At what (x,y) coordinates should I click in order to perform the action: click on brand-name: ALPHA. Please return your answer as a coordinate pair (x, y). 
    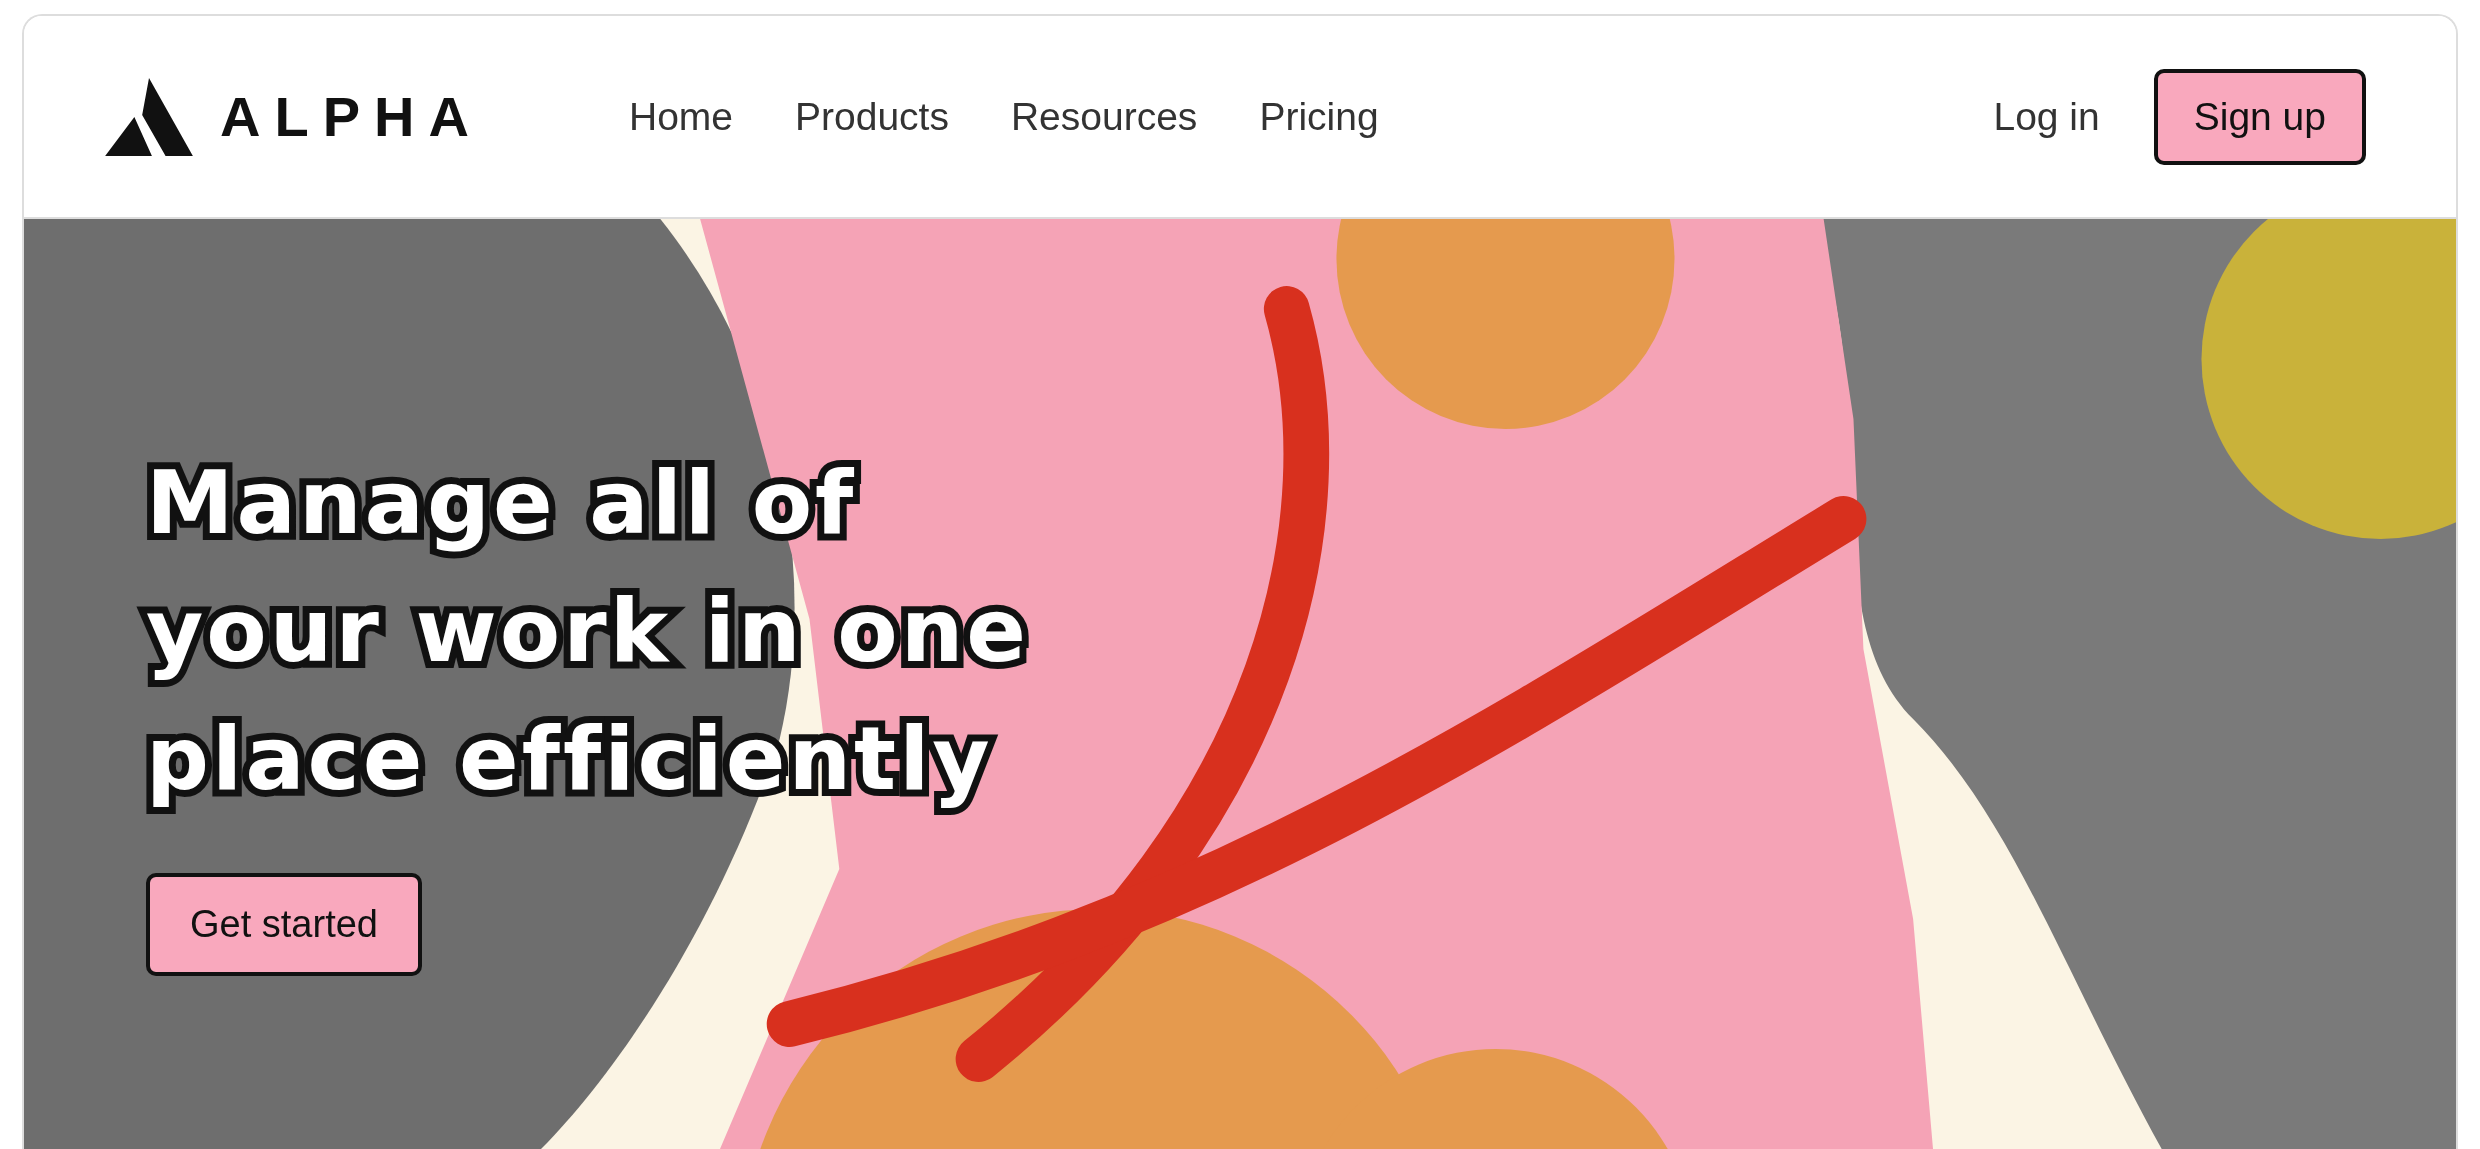
    Looking at the image, I should click on (351, 116).